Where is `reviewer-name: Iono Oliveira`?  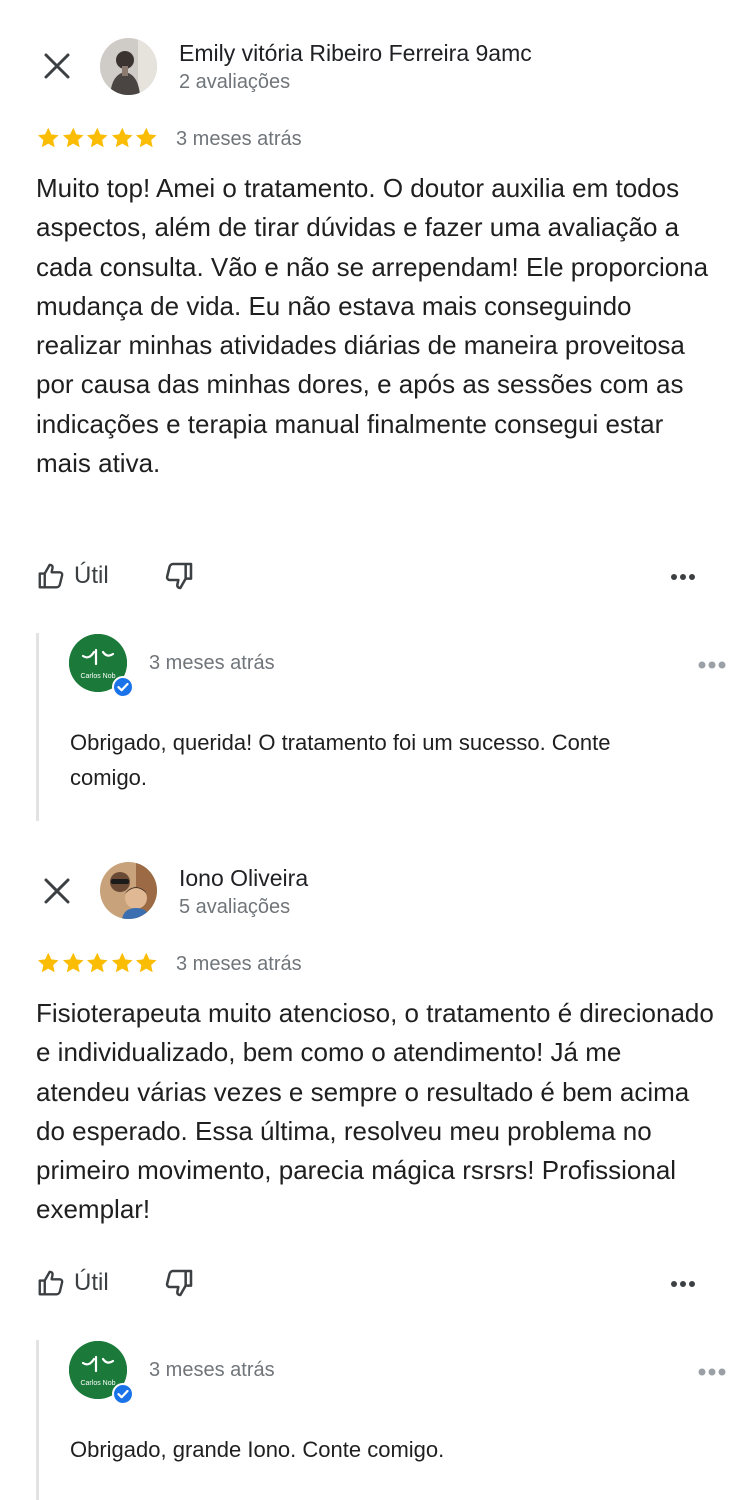
reviewer-name: Iono Oliveira is located at coordinates (243, 878).